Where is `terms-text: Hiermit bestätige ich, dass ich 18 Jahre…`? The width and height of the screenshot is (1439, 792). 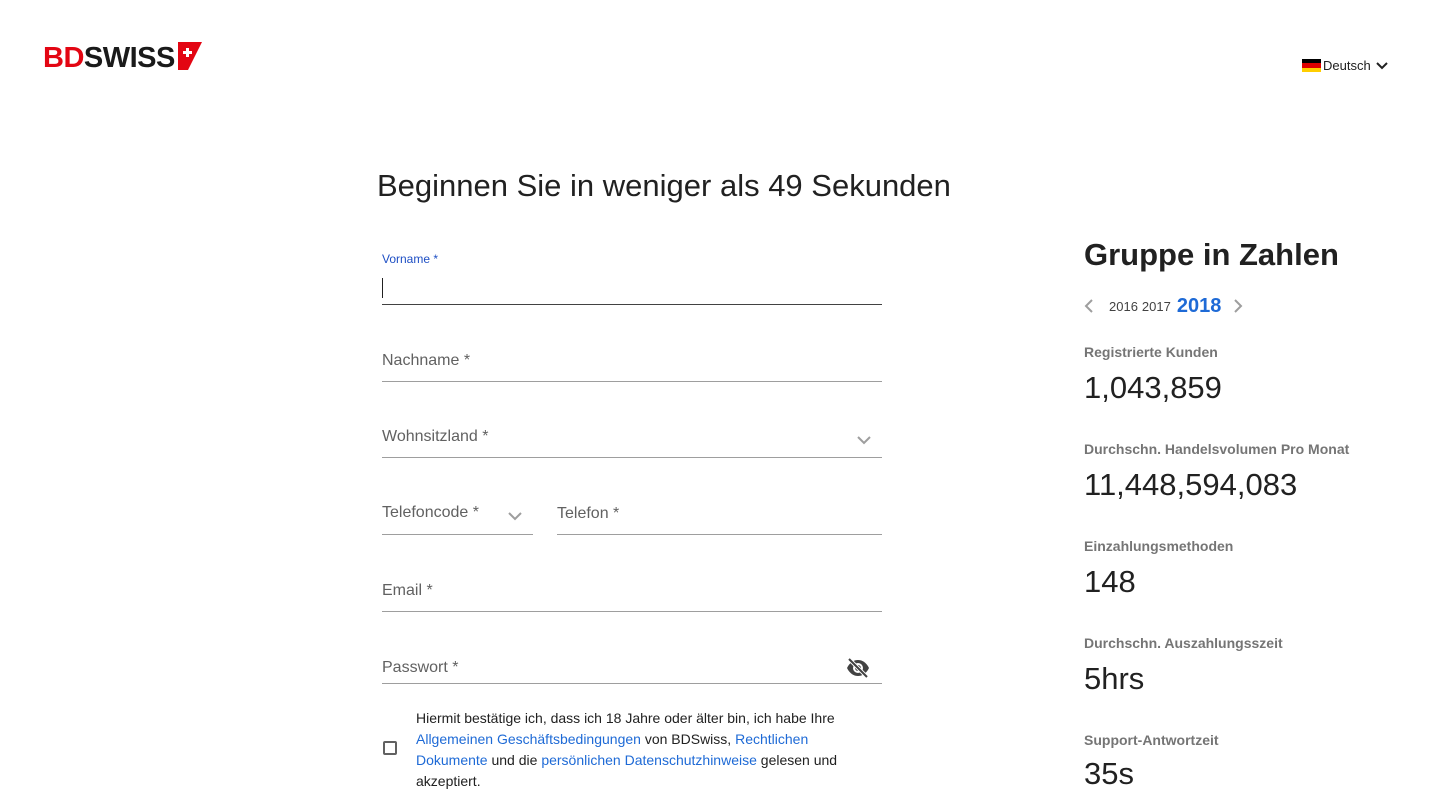
terms-text: Hiermit bestätige ich, dass ich 18 Jahre… is located at coordinates (636, 750).